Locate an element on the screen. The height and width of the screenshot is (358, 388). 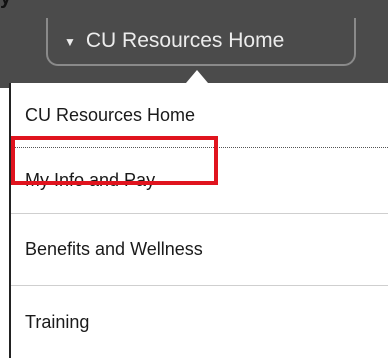
menu-item-label: Benefits and Wellness is located at coordinates (114, 249).